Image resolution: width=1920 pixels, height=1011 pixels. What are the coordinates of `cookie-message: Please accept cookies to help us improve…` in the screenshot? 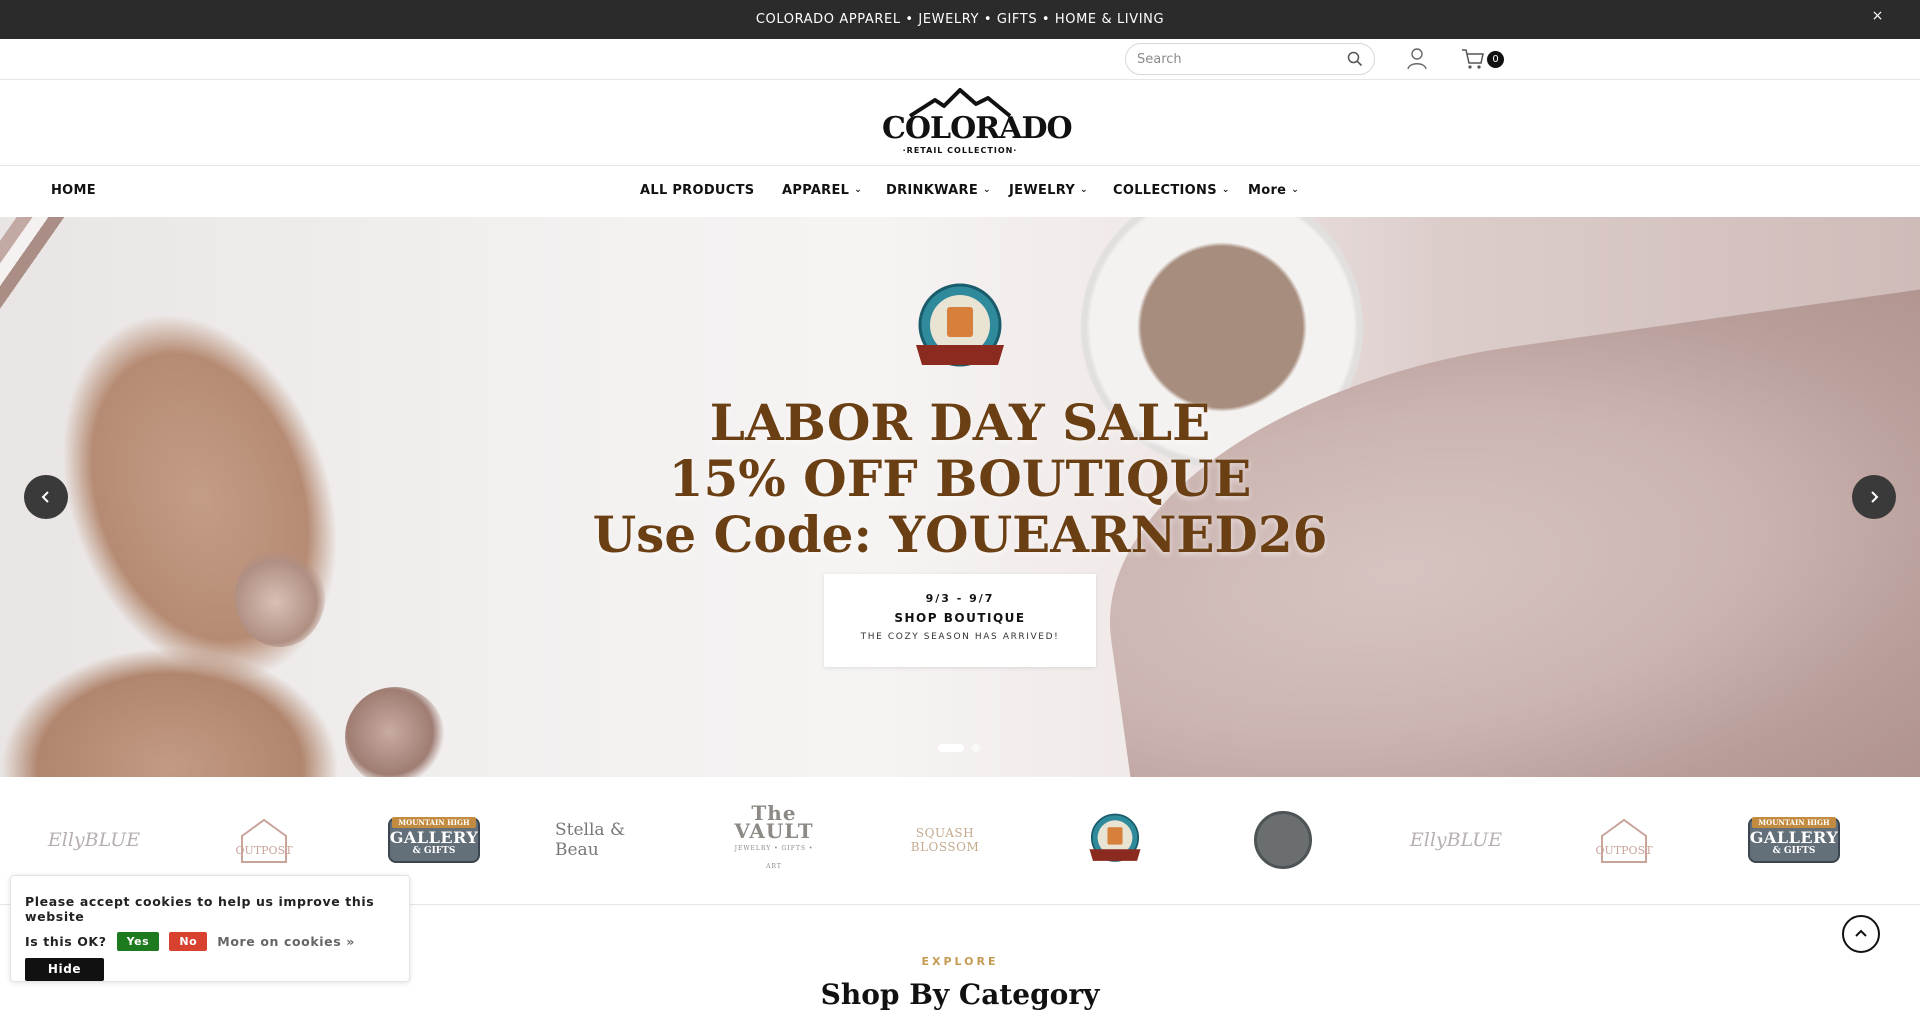 It's located at (200, 909).